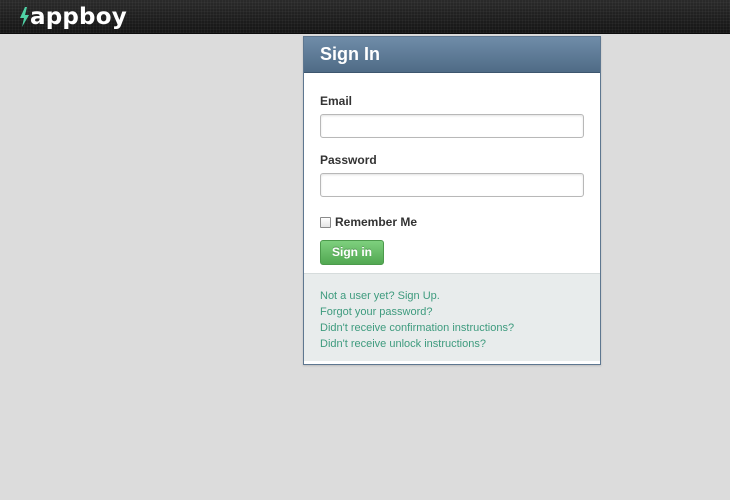 This screenshot has width=730, height=500. I want to click on unlock-instructions-link: Didn't receive unlock instructions?, so click(460, 344).